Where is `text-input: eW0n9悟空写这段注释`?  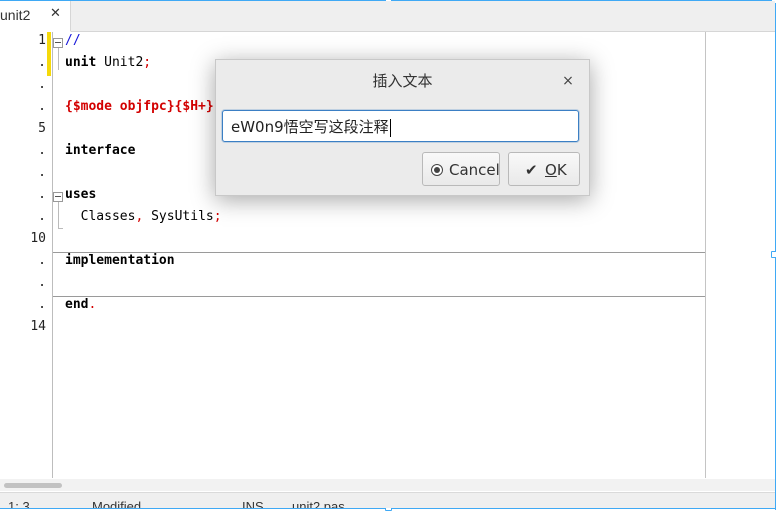
text-input: eW0n9悟空写这段注释 is located at coordinates (400, 126).